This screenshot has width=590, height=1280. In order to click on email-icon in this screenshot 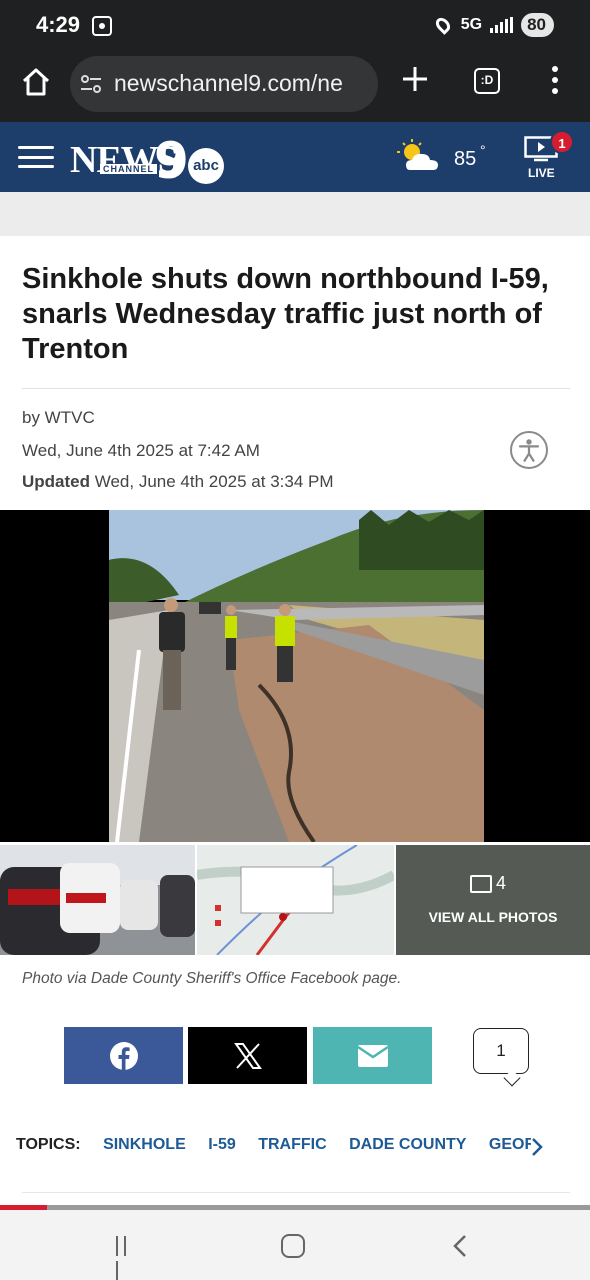, I will do `click(372, 1055)`.